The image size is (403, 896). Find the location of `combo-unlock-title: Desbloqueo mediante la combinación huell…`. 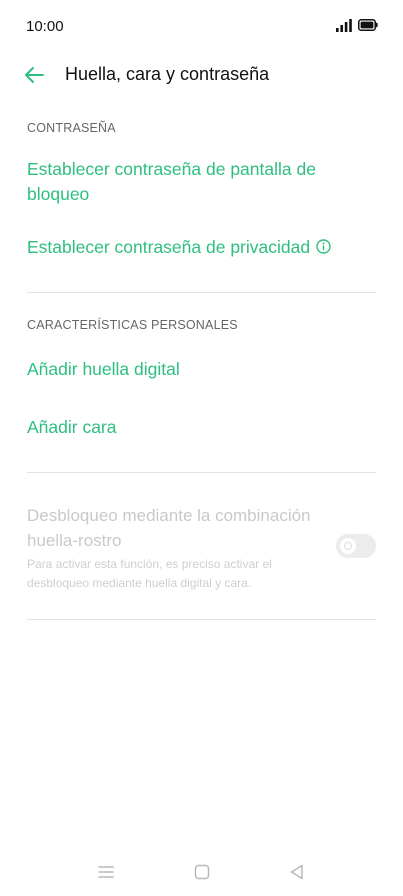

combo-unlock-title: Desbloqueo mediante la combinación huell… is located at coordinates (169, 528).